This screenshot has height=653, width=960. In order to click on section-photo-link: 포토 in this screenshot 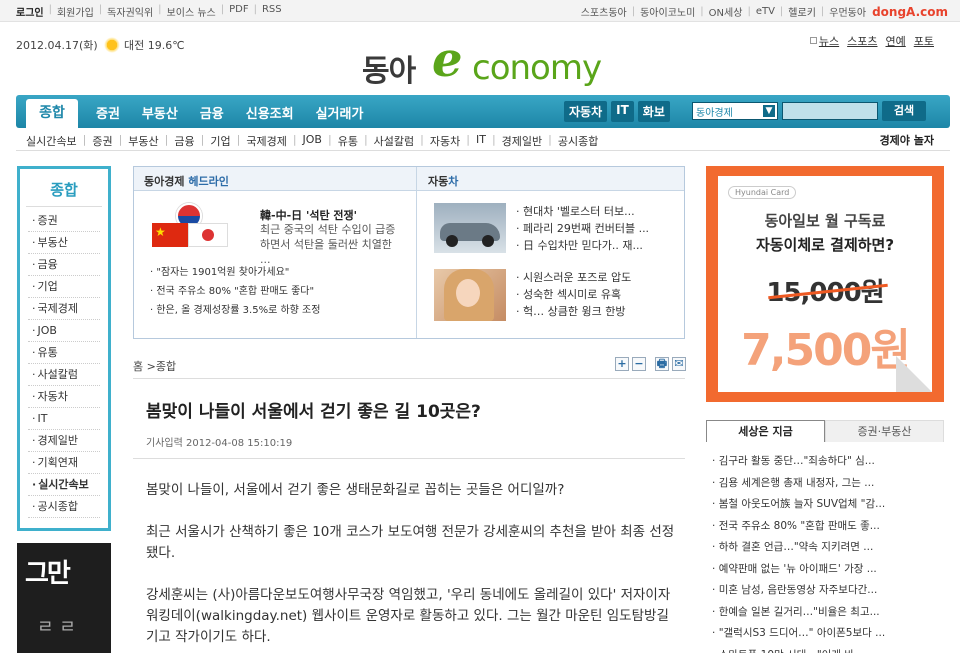, I will do `click(924, 41)`.